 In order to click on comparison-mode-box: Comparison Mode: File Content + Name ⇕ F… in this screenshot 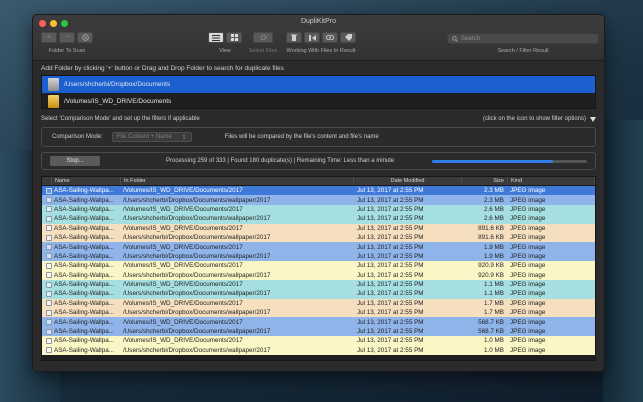, I will do `click(318, 137)`.